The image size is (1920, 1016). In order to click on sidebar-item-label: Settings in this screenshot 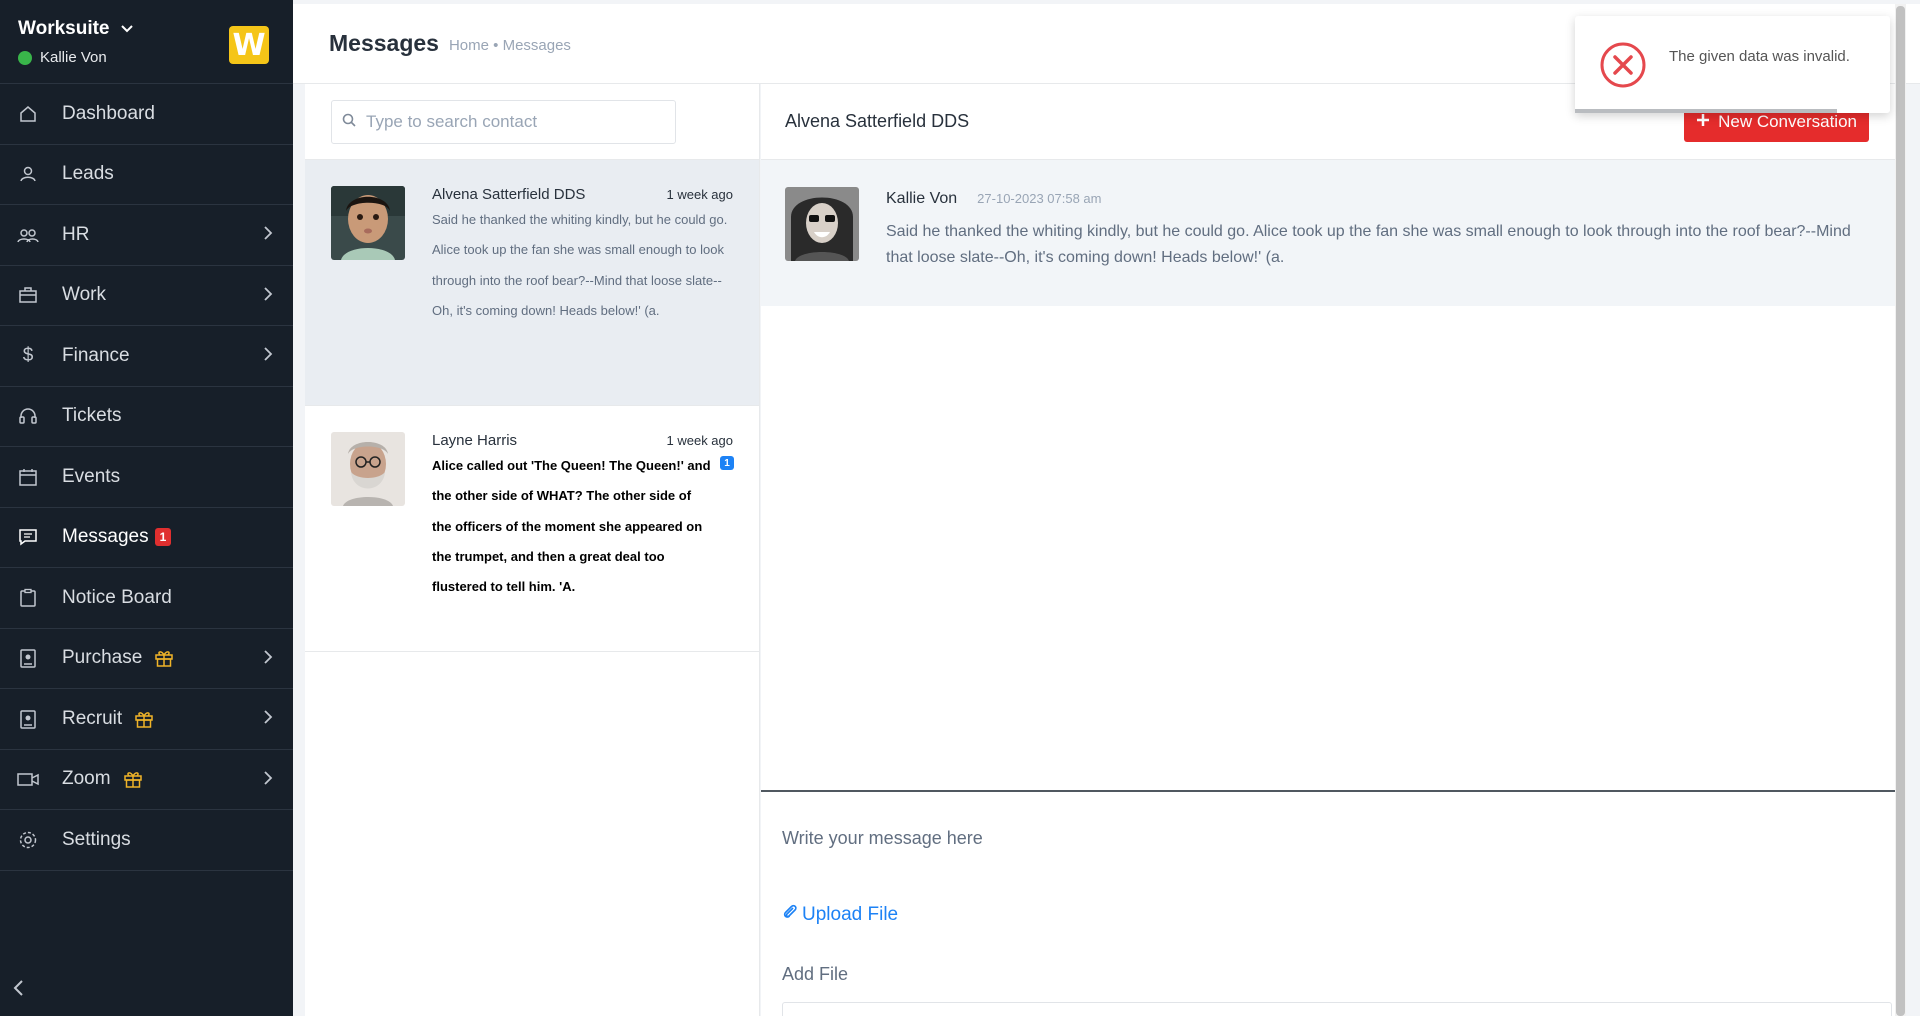, I will do `click(96, 839)`.